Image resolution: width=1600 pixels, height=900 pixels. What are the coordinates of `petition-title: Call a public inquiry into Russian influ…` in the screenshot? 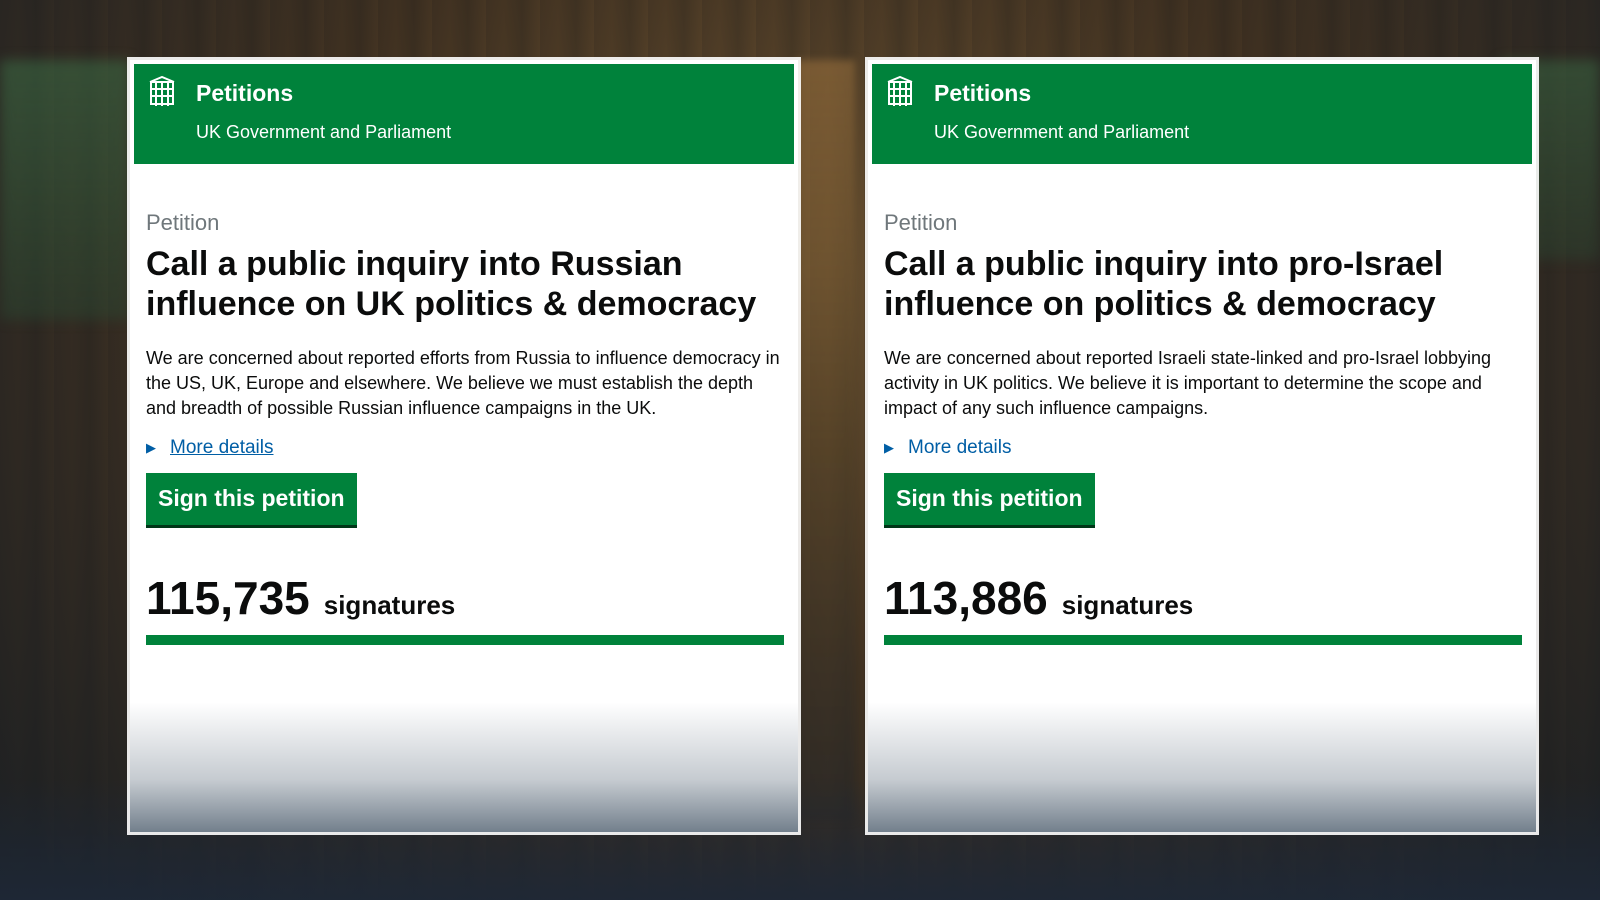 It's located at (451, 284).